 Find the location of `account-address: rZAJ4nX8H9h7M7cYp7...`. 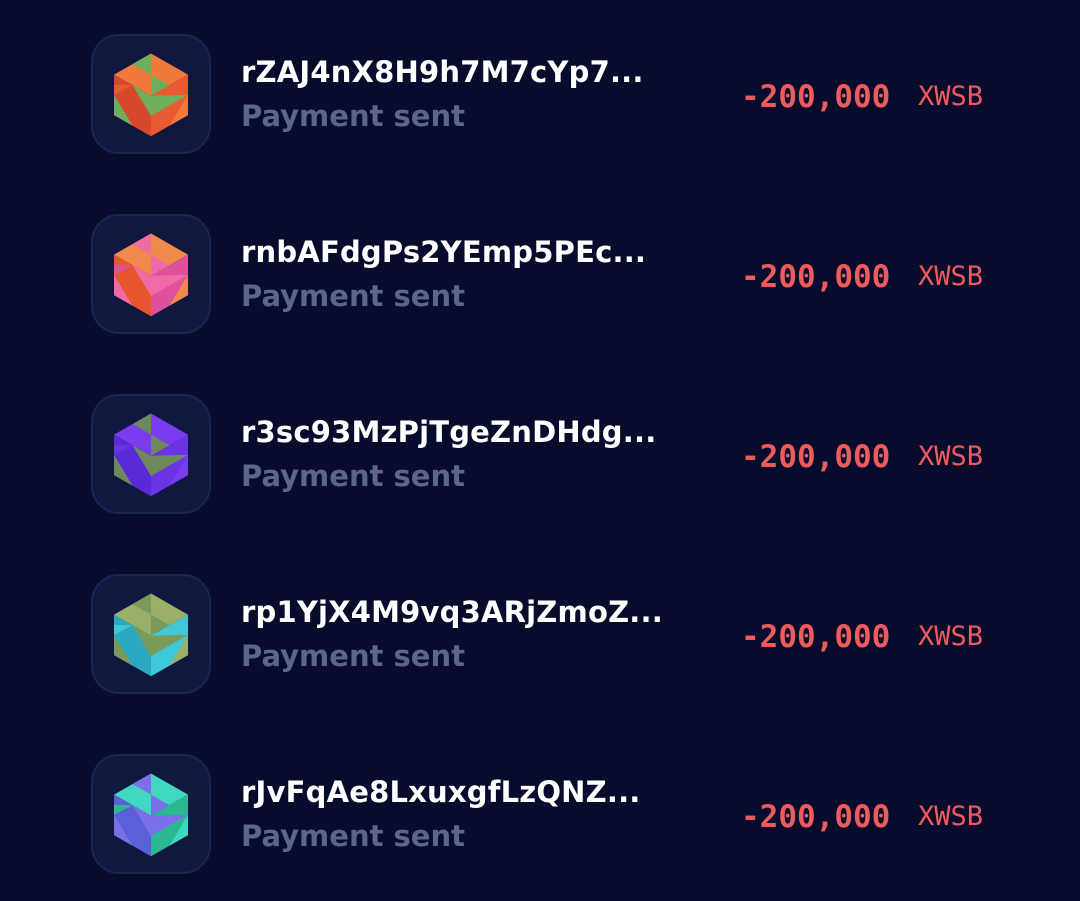

account-address: rZAJ4nX8H9h7M7cYp7... is located at coordinates (442, 72).